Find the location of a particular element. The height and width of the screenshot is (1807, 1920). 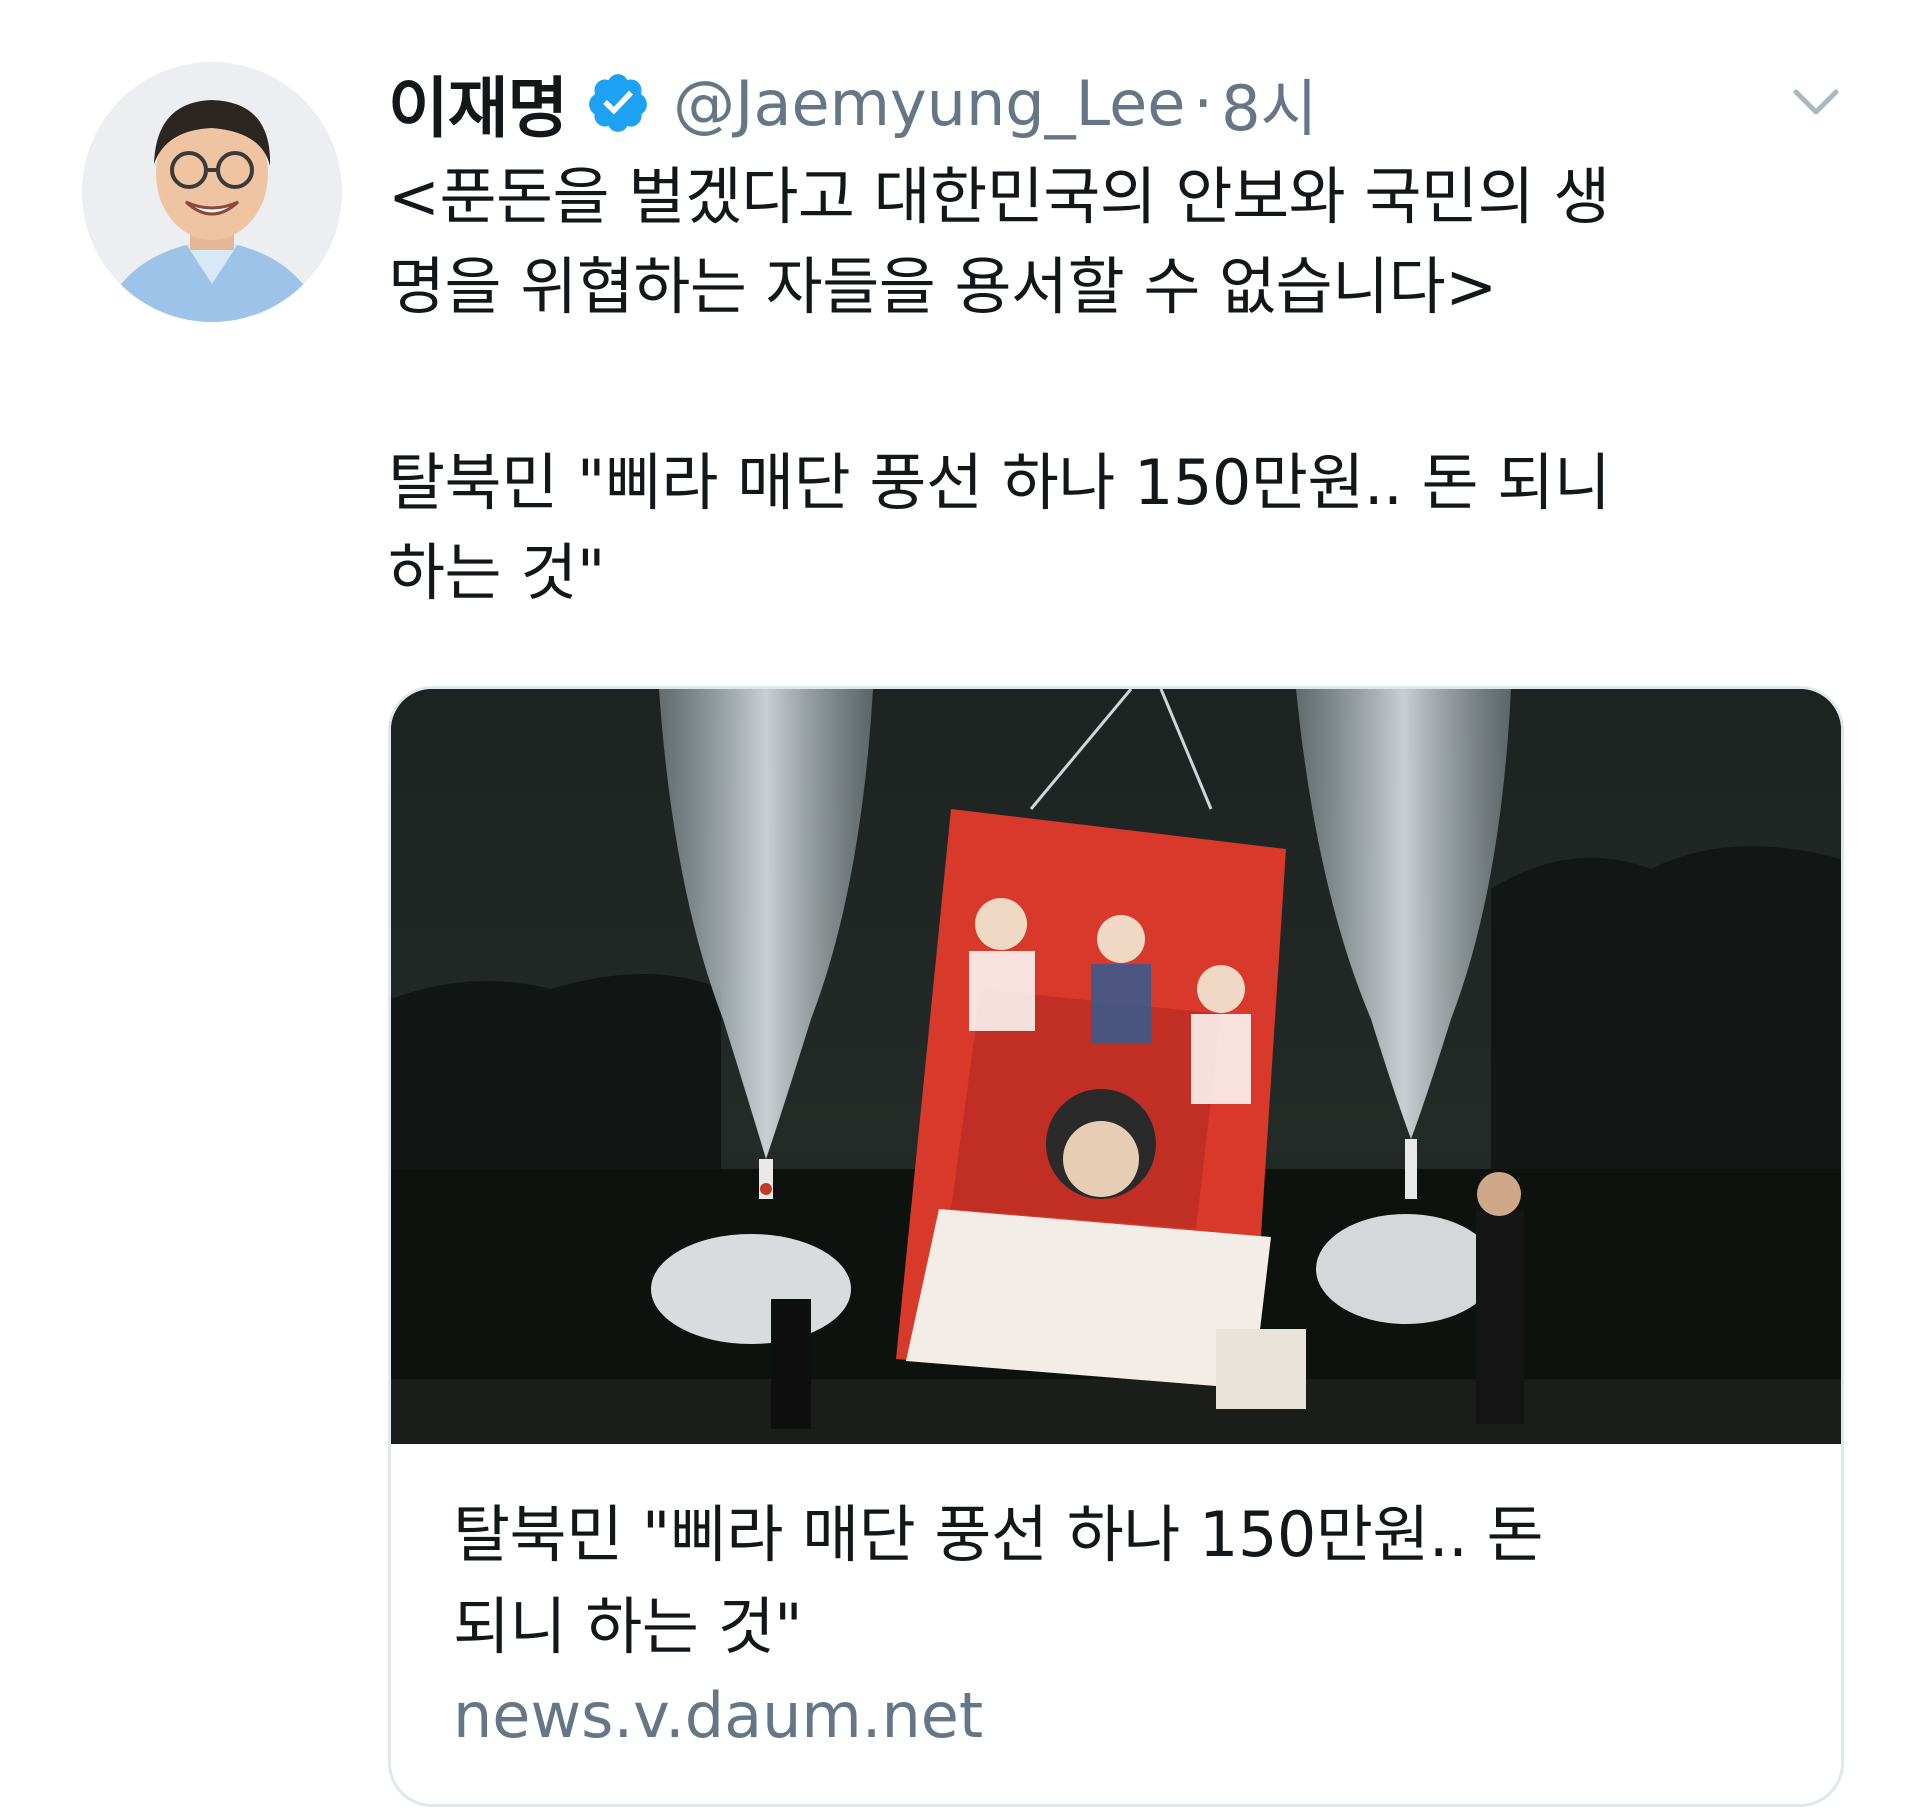

avatar-photo-icon is located at coordinates (212, 192).